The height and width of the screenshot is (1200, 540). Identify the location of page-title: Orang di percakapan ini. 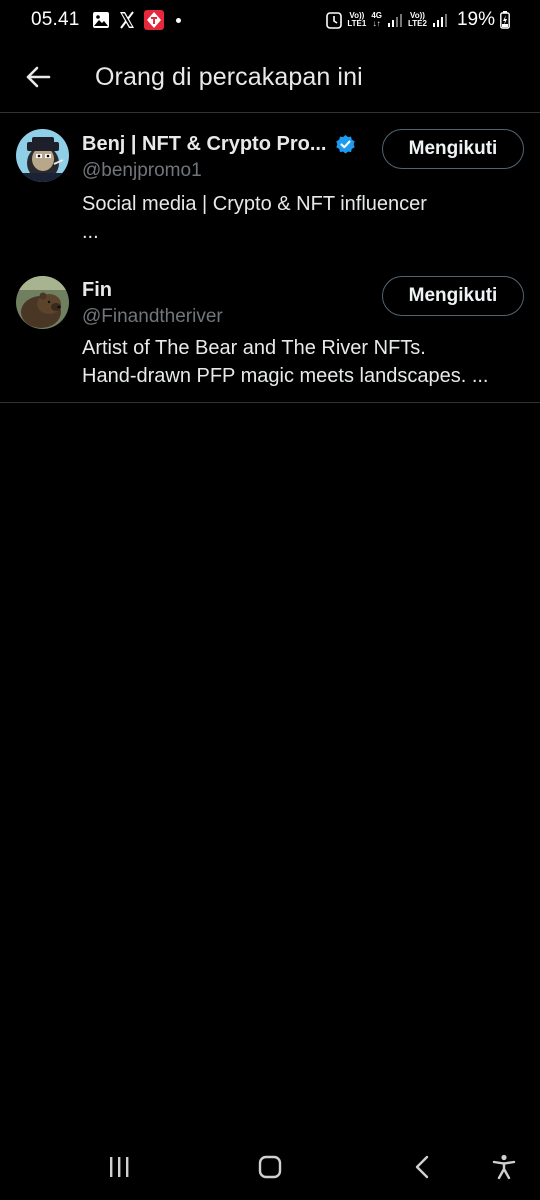
(229, 77).